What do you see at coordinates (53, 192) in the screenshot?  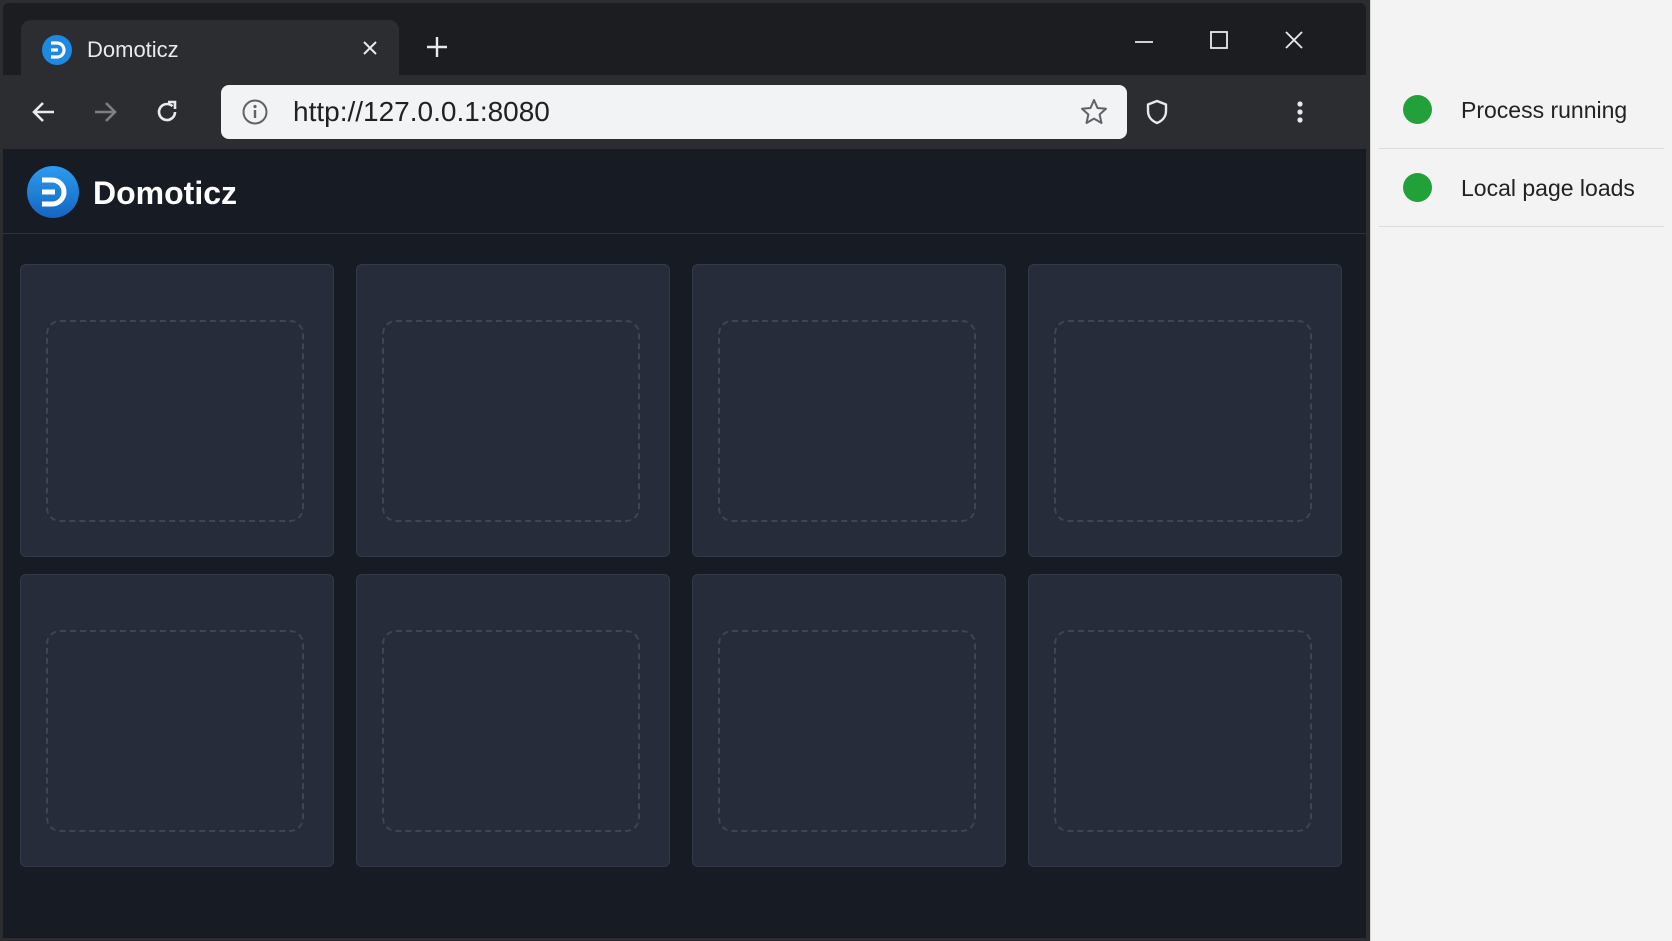 I see `domoticz-logo-icon` at bounding box center [53, 192].